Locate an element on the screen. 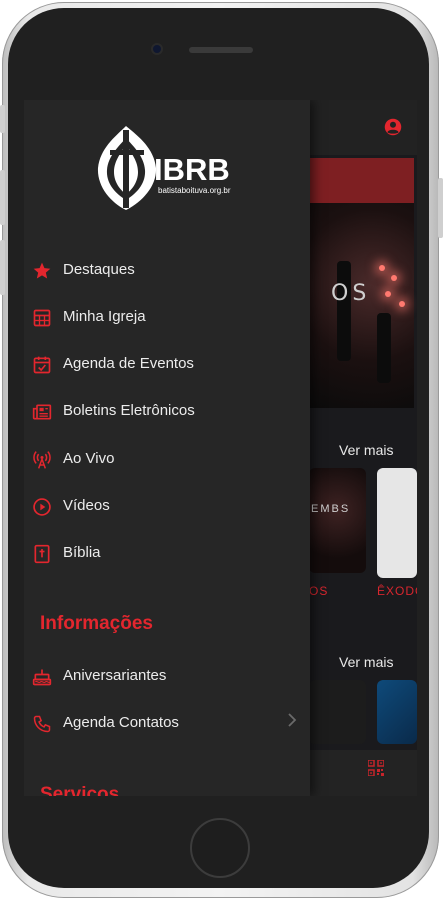 The image size is (443, 900). calendar-grid-icon is located at coordinates (42, 318).